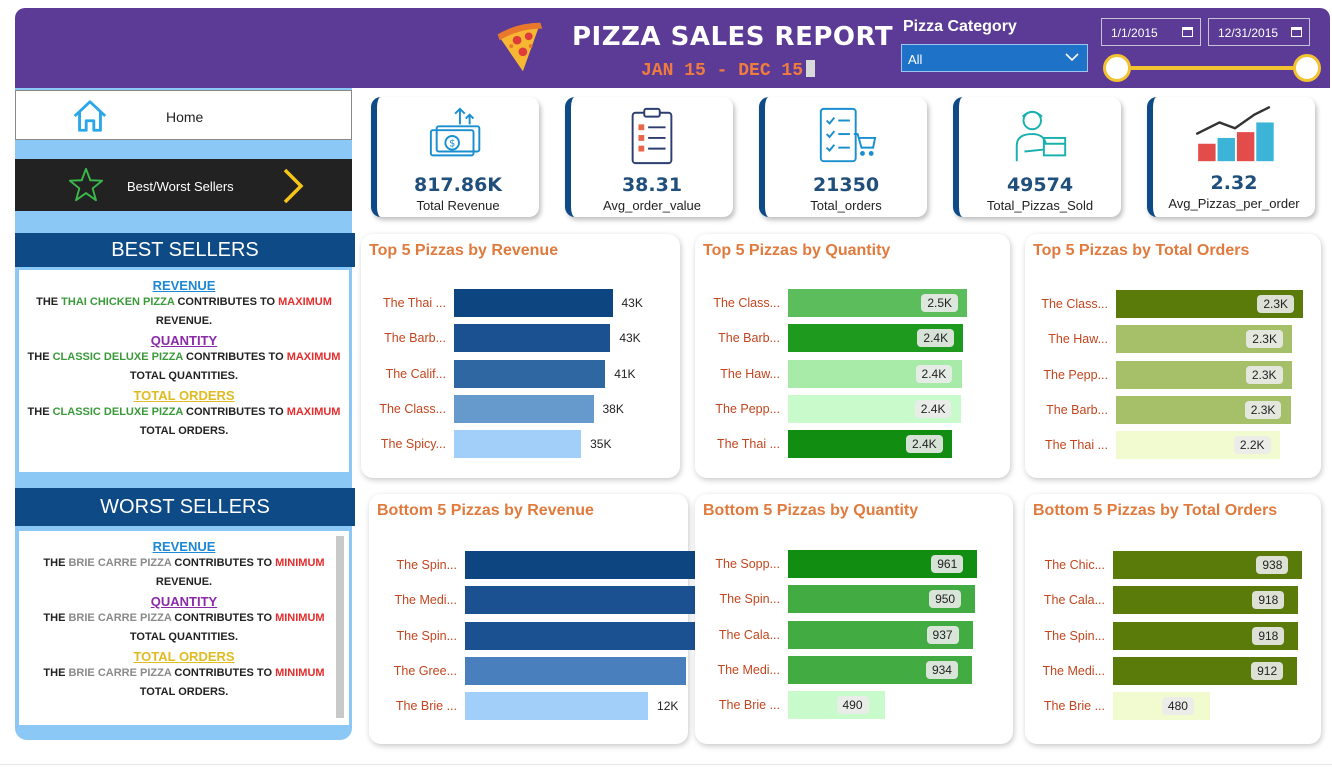  Describe the element at coordinates (455, 132) in the screenshot. I see `money-icon: $` at that location.